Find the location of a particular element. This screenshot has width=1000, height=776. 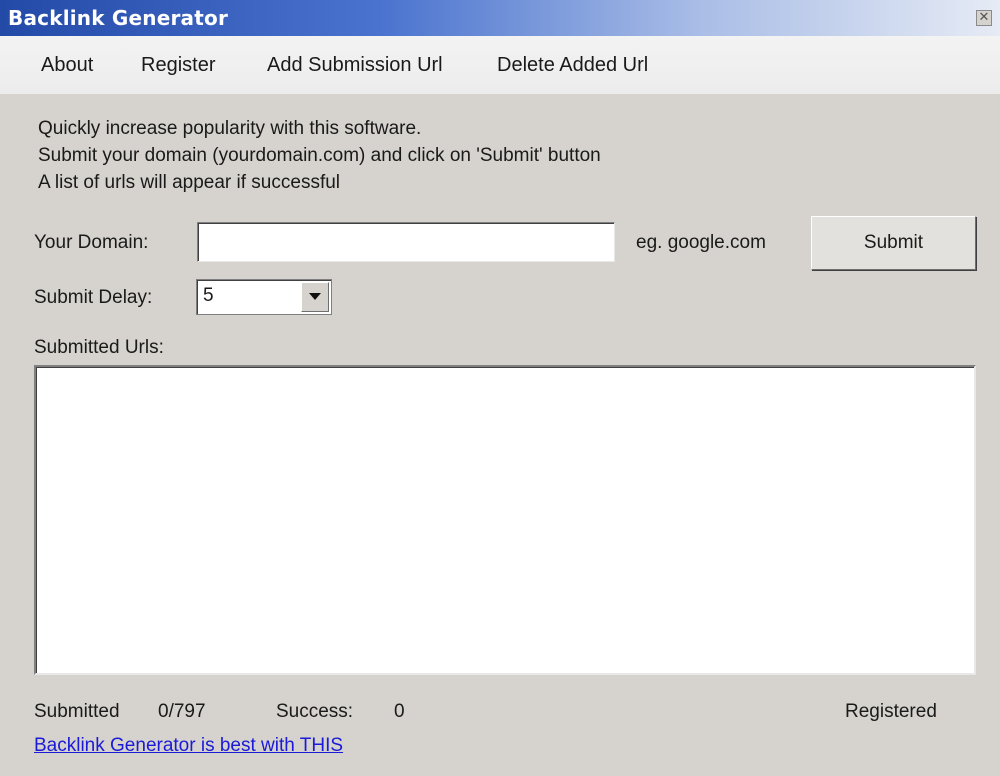

delay-select: 5 is located at coordinates (264, 297).